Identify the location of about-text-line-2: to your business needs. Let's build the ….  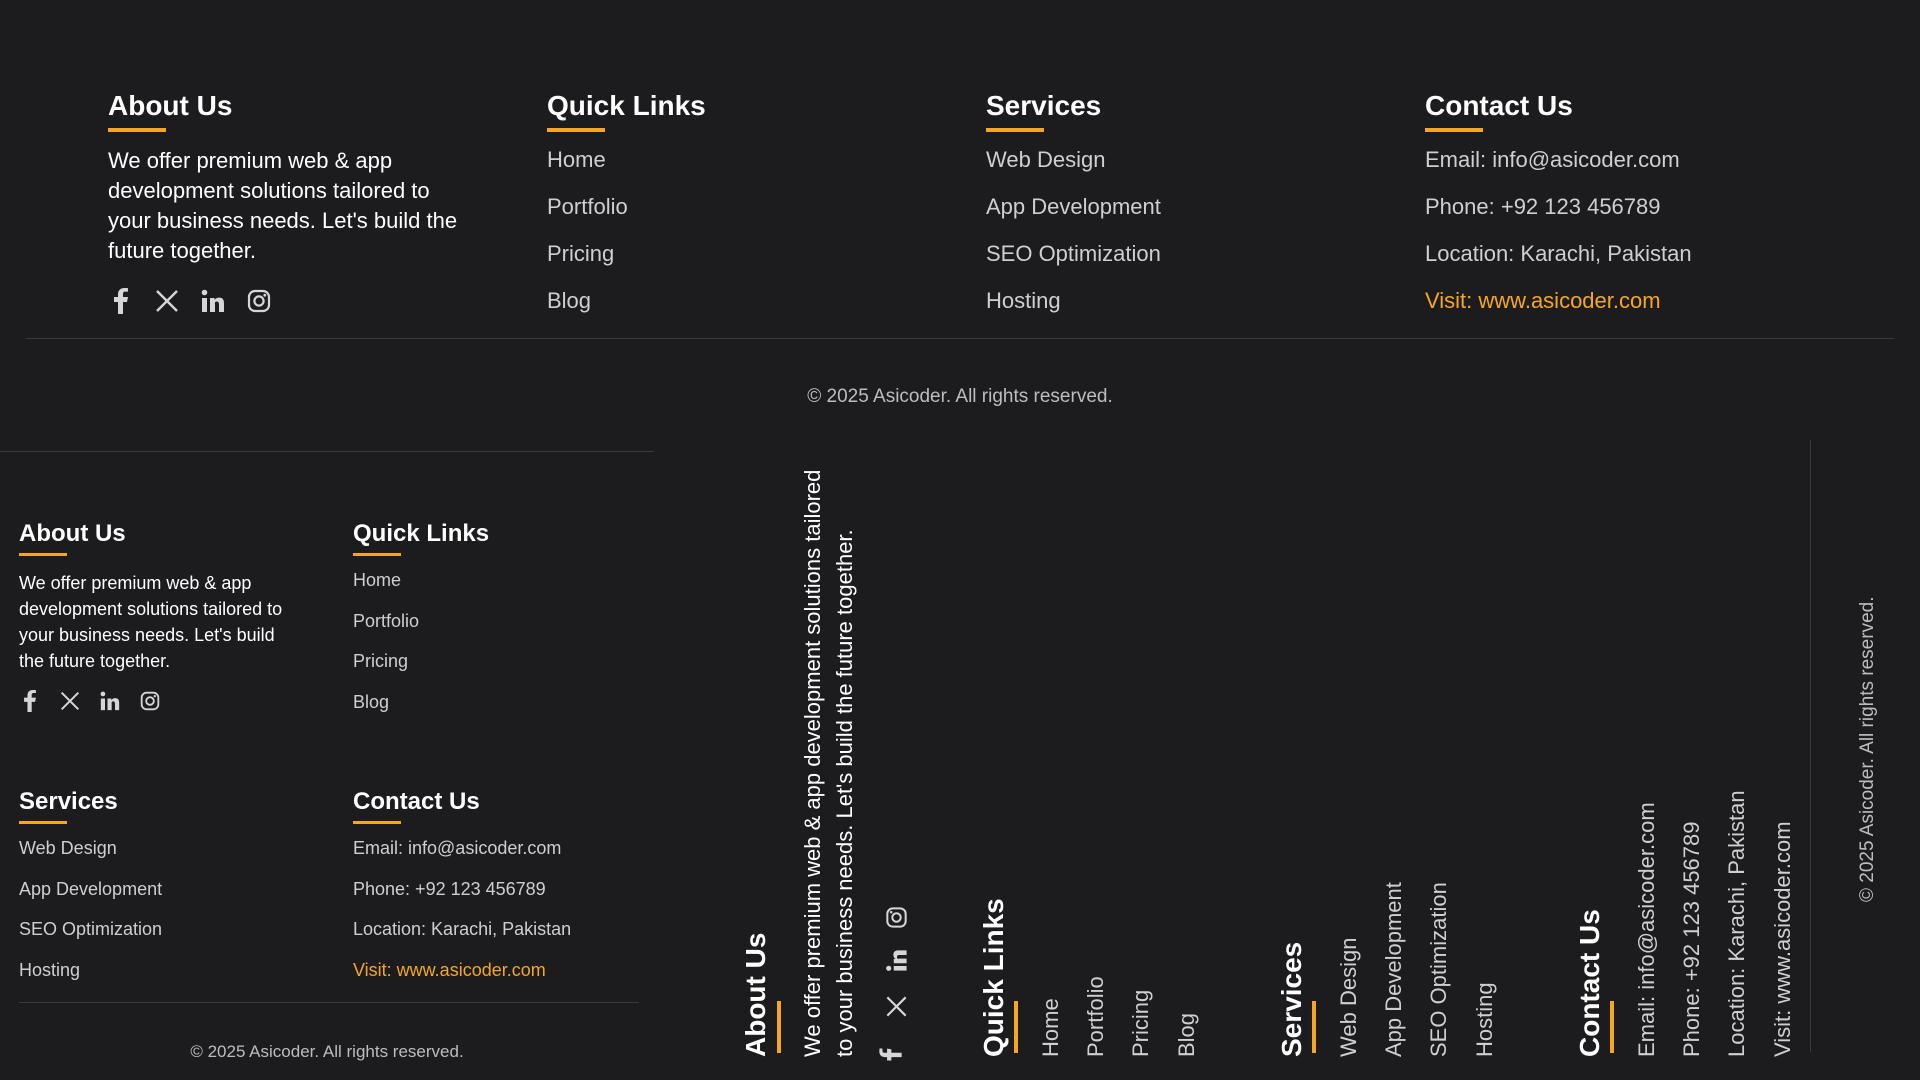
(844, 793).